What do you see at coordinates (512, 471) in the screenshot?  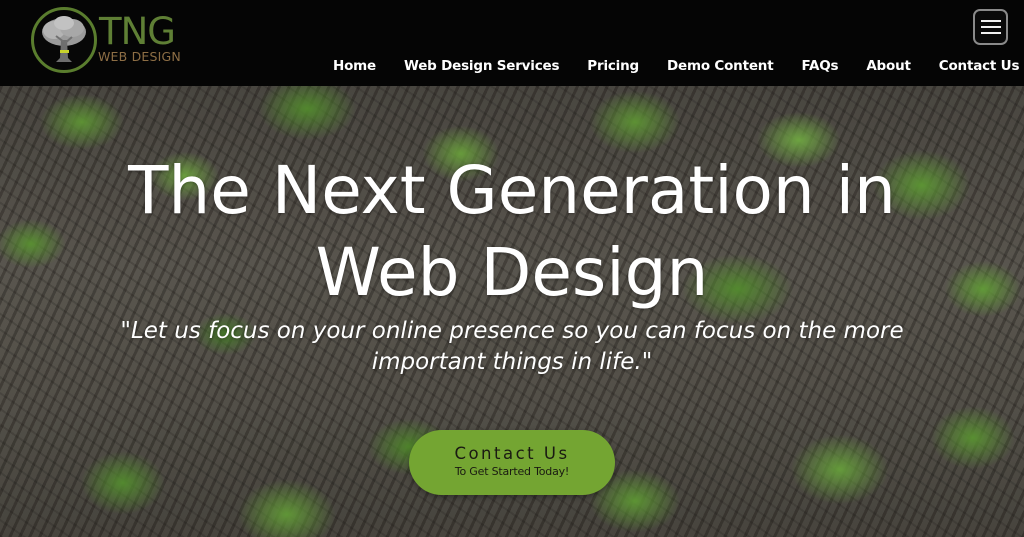 I see `contact-us-button-sublabel: To Get Started Today!` at bounding box center [512, 471].